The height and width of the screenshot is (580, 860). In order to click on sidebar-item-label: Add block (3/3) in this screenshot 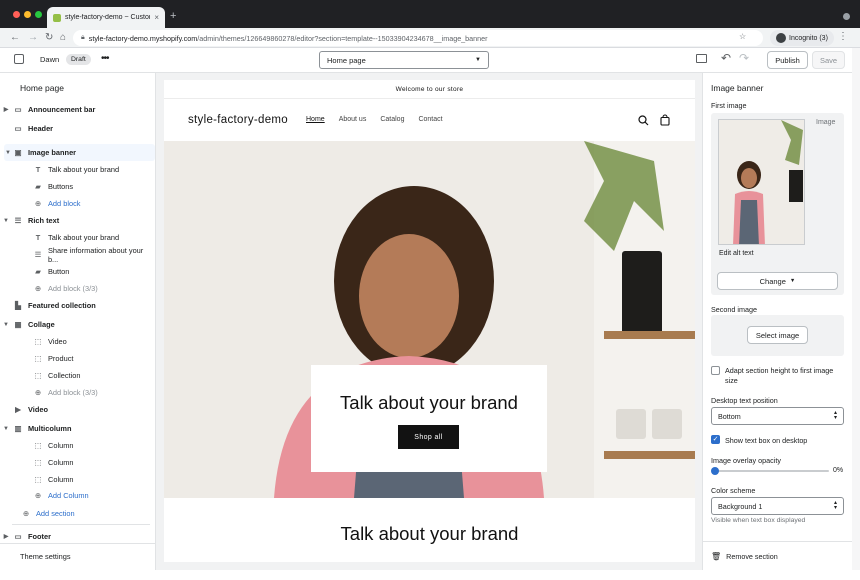, I will do `click(73, 392)`.